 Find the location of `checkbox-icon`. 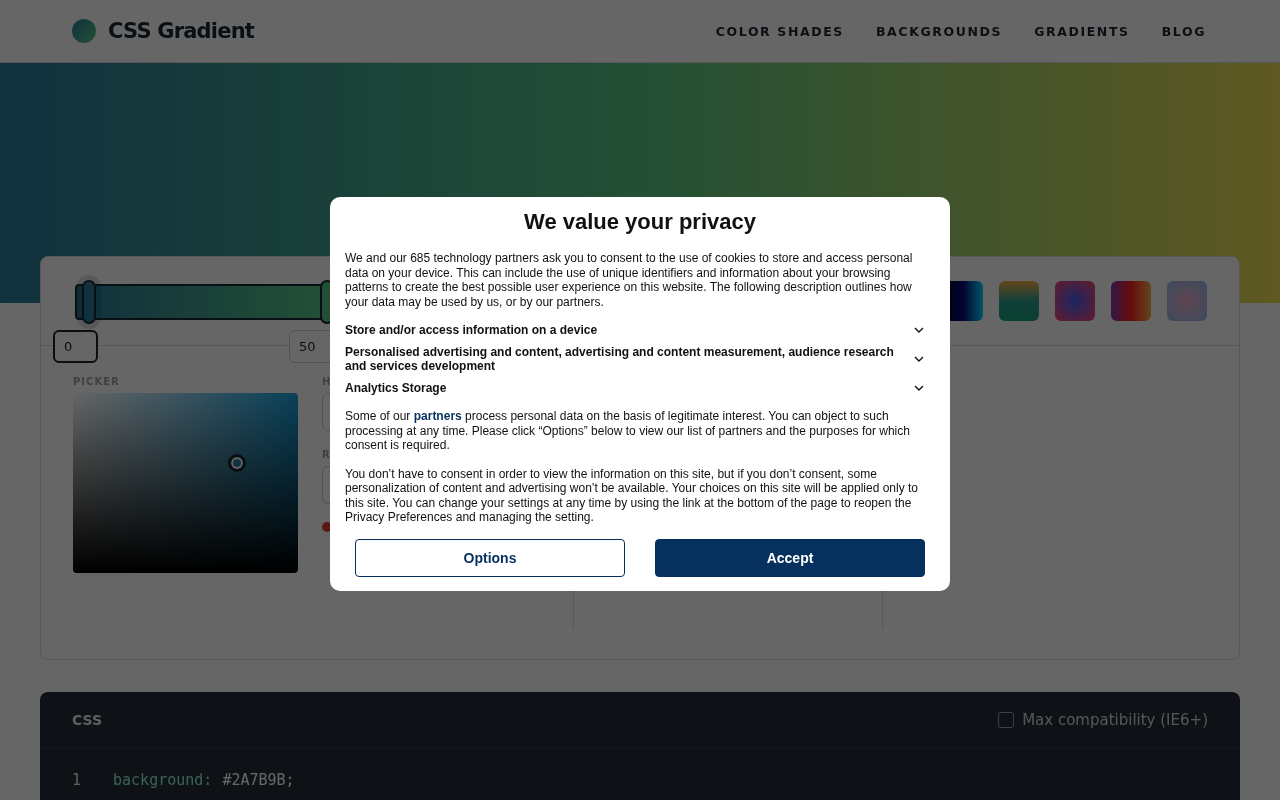

checkbox-icon is located at coordinates (1006, 720).